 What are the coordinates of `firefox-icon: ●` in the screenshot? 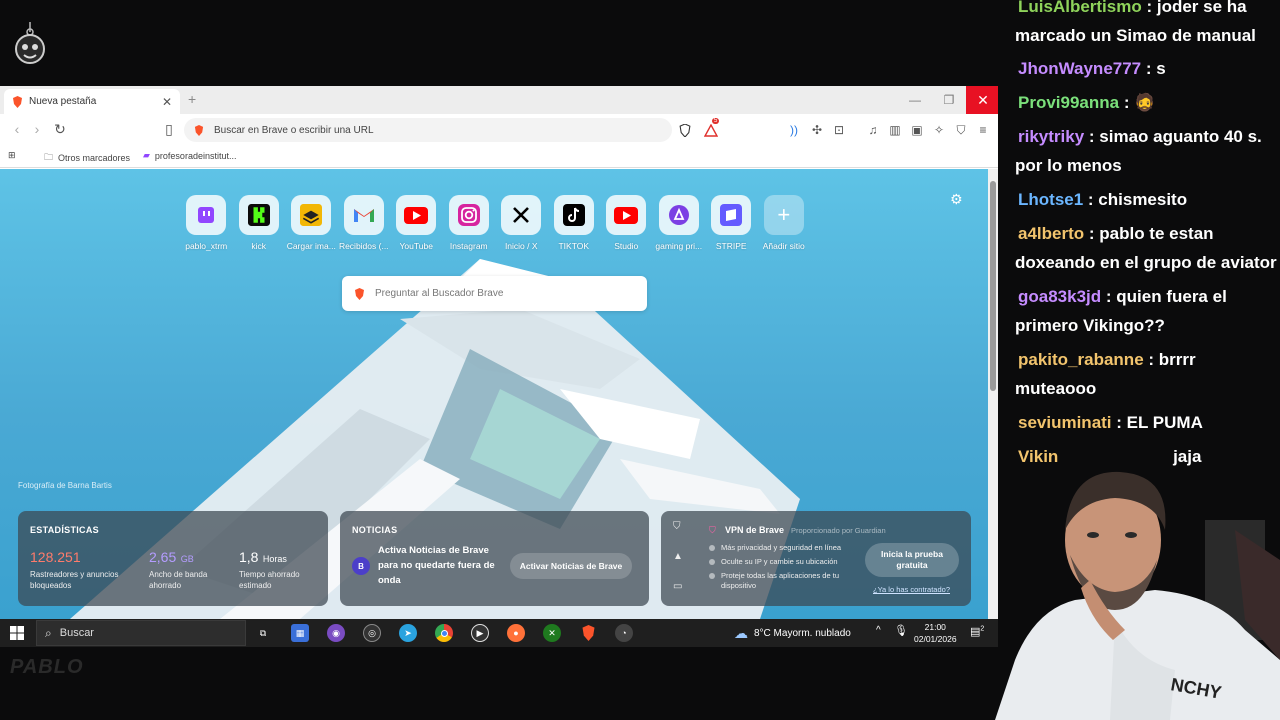 It's located at (516, 633).